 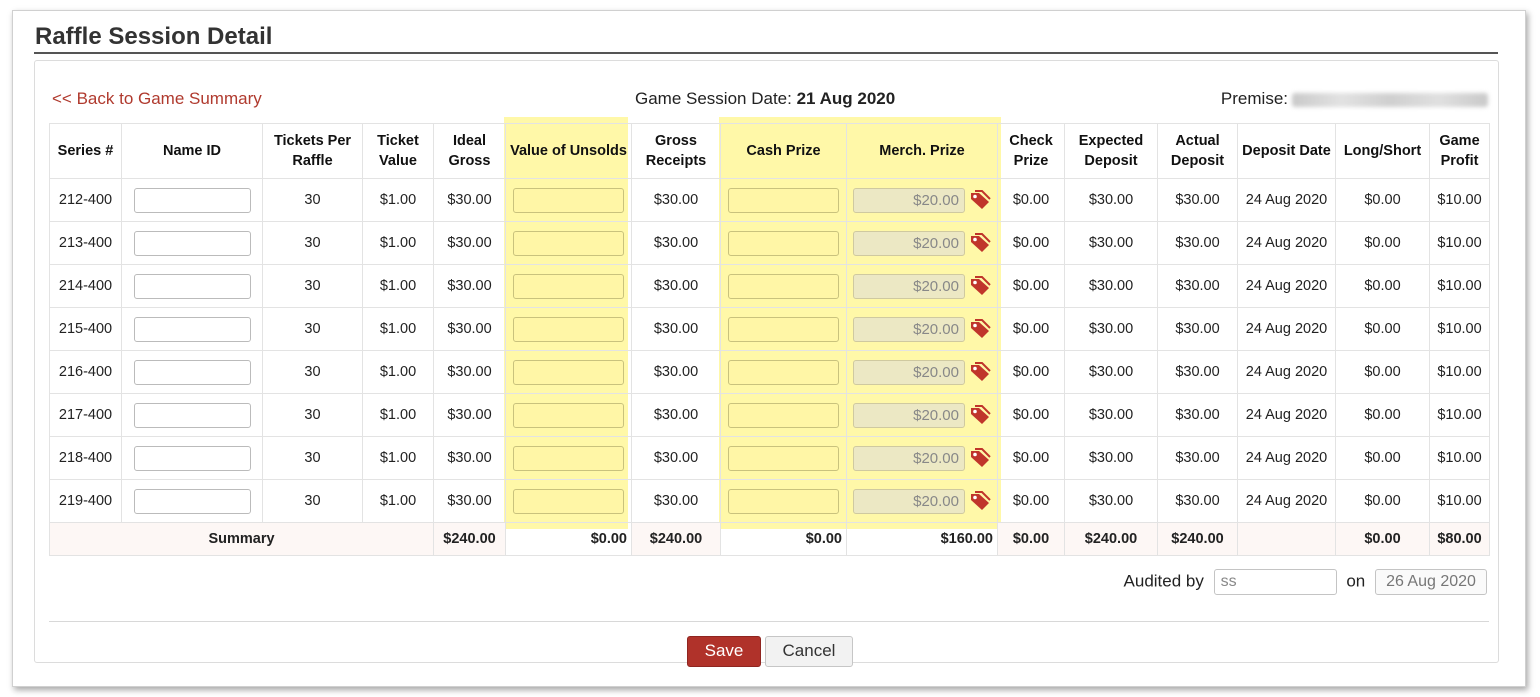 I want to click on back-to-summary-link: << Back to Game Summary, so click(x=157, y=99).